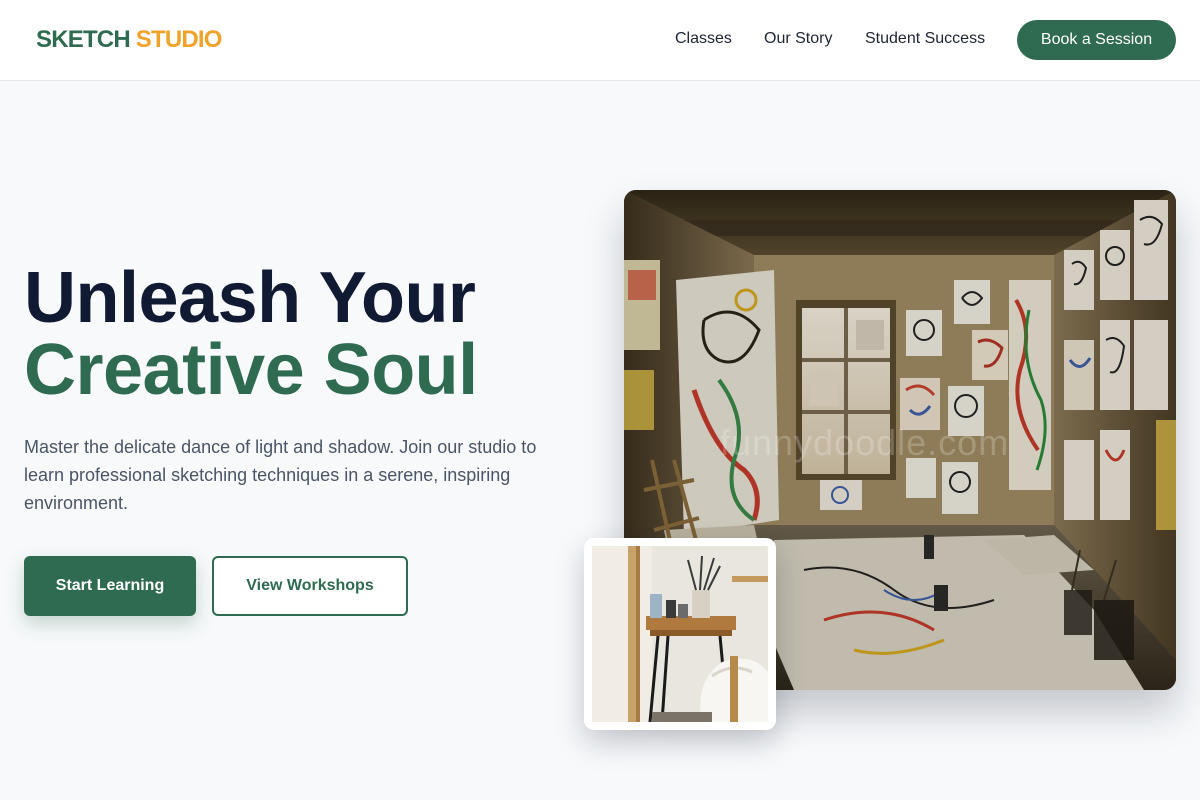 The width and height of the screenshot is (1200, 800). Describe the element at coordinates (83, 39) in the screenshot. I see `brand-logo-part1: SKETCH` at that location.